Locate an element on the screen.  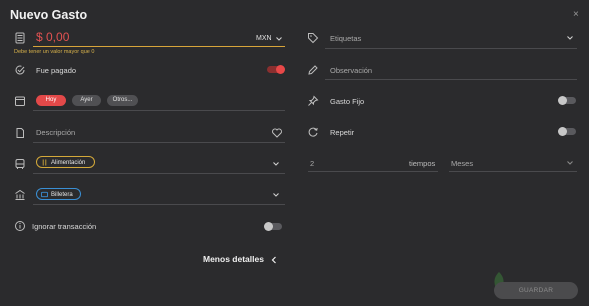
description-underline is located at coordinates (159, 142).